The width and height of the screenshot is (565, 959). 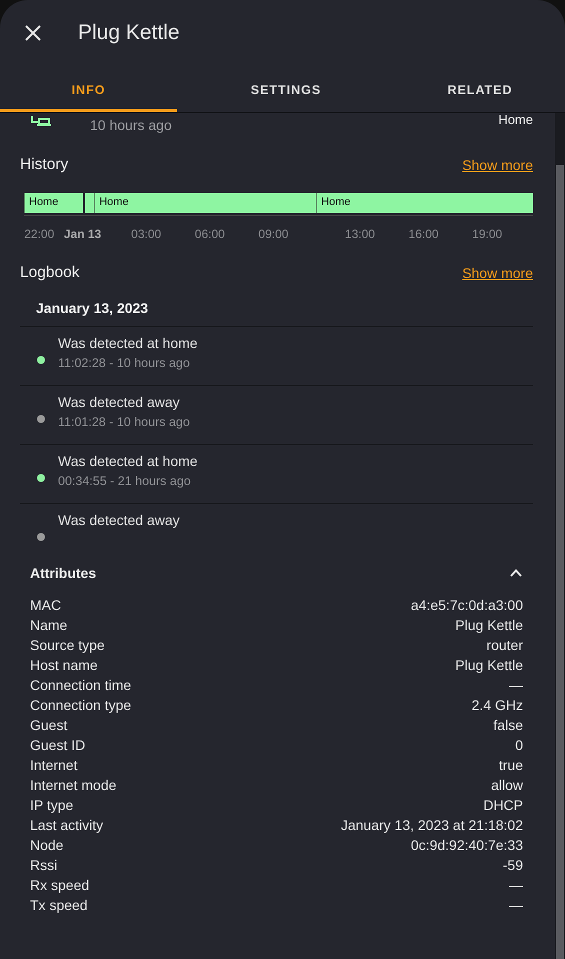 What do you see at coordinates (33, 32) in the screenshot?
I see `close-icon` at bounding box center [33, 32].